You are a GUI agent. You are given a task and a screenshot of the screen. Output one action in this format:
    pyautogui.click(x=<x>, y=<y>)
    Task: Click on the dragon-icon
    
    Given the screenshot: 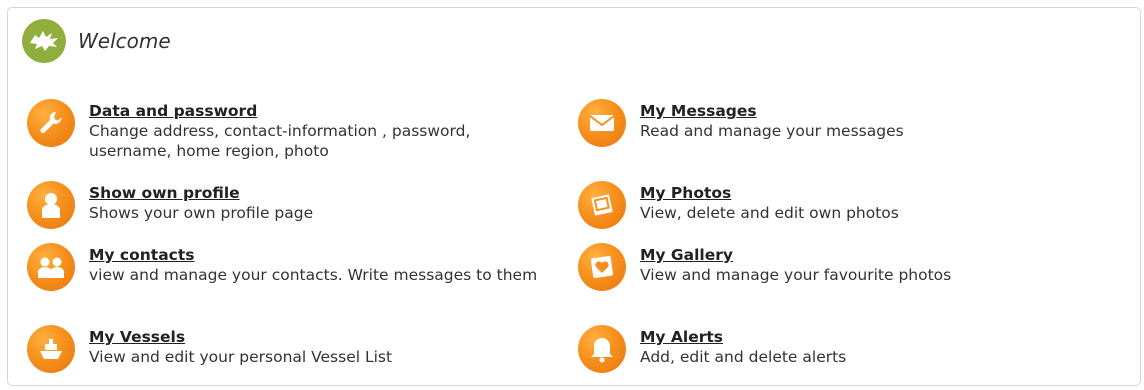 What is the action you would take?
    pyautogui.click(x=44, y=41)
    